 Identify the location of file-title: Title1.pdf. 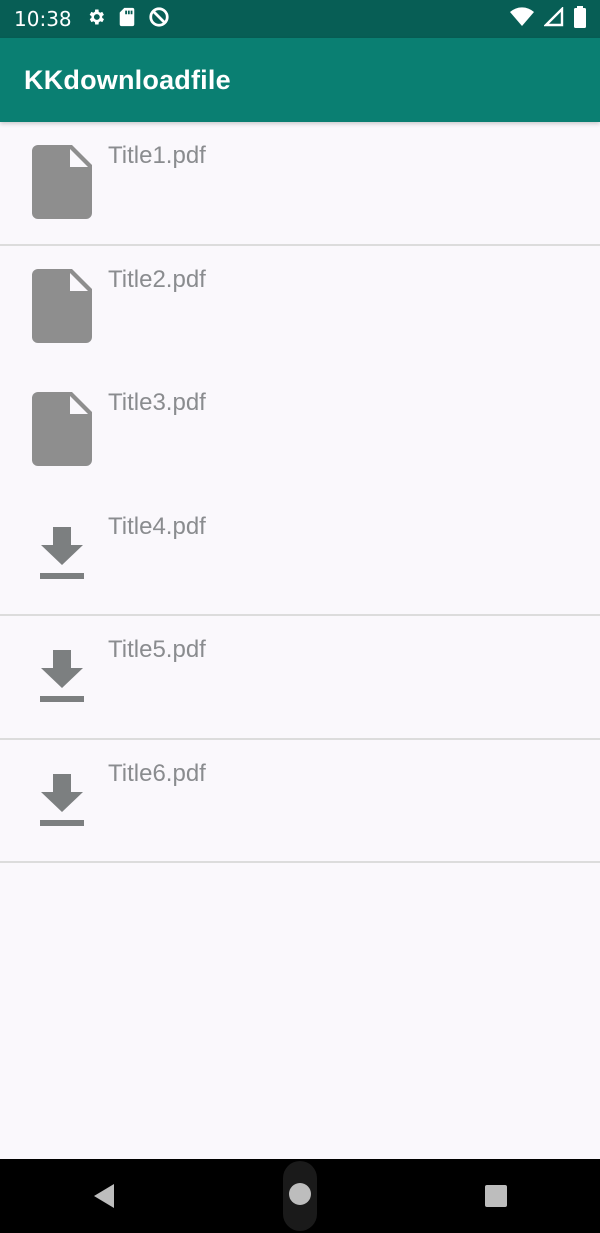
(157, 155).